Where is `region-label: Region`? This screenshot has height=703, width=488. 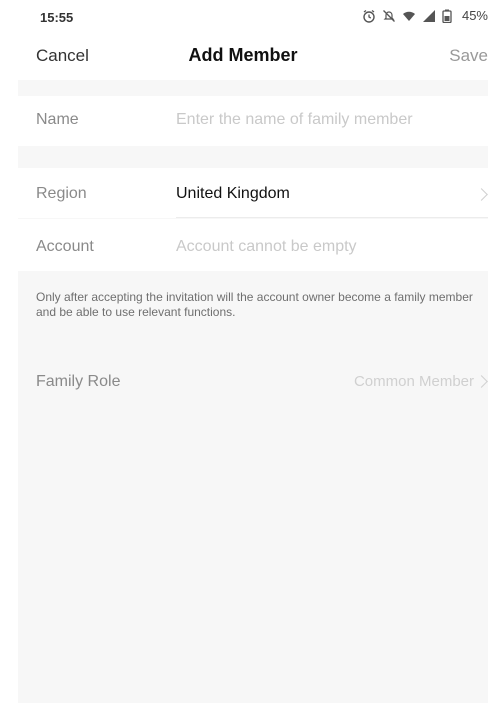
region-label: Region is located at coordinates (61, 193).